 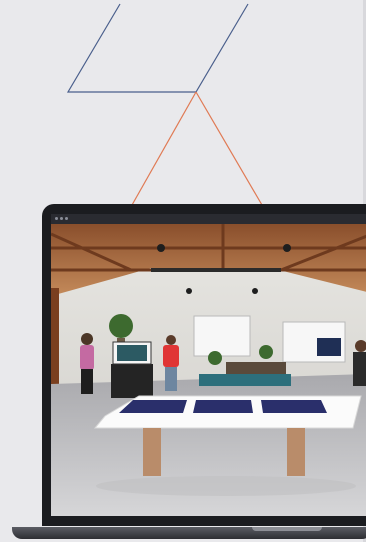 I want to click on blue-rug, so click(x=245, y=380).